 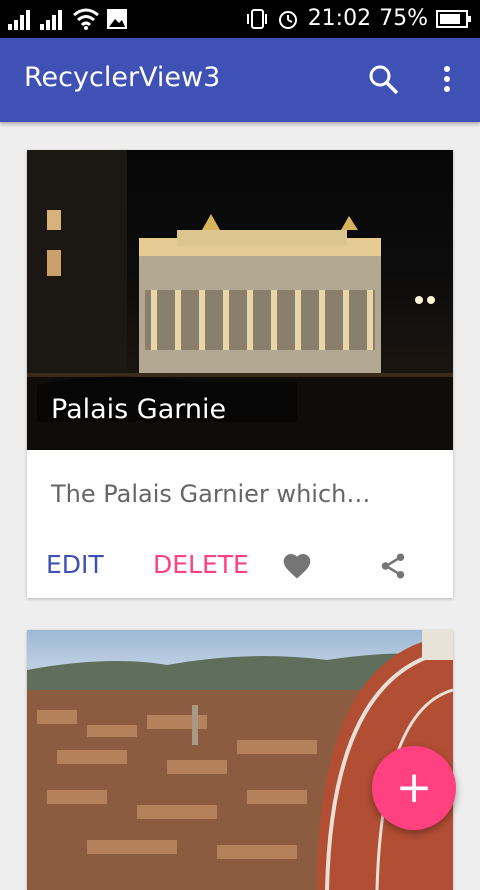 What do you see at coordinates (384, 80) in the screenshot?
I see `search-icon` at bounding box center [384, 80].